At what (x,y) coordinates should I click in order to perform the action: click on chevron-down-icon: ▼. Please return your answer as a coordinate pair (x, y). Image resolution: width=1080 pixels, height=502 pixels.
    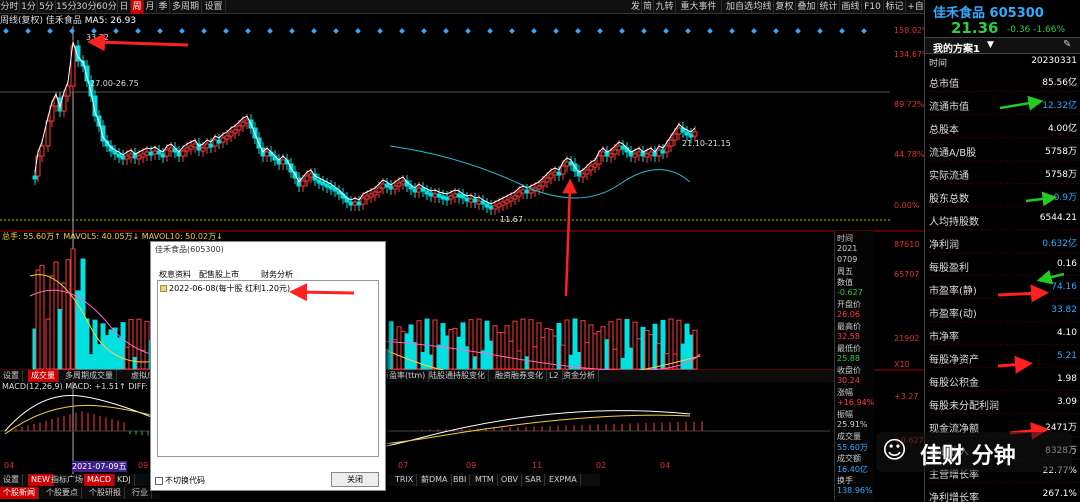
    Looking at the image, I should click on (990, 45).